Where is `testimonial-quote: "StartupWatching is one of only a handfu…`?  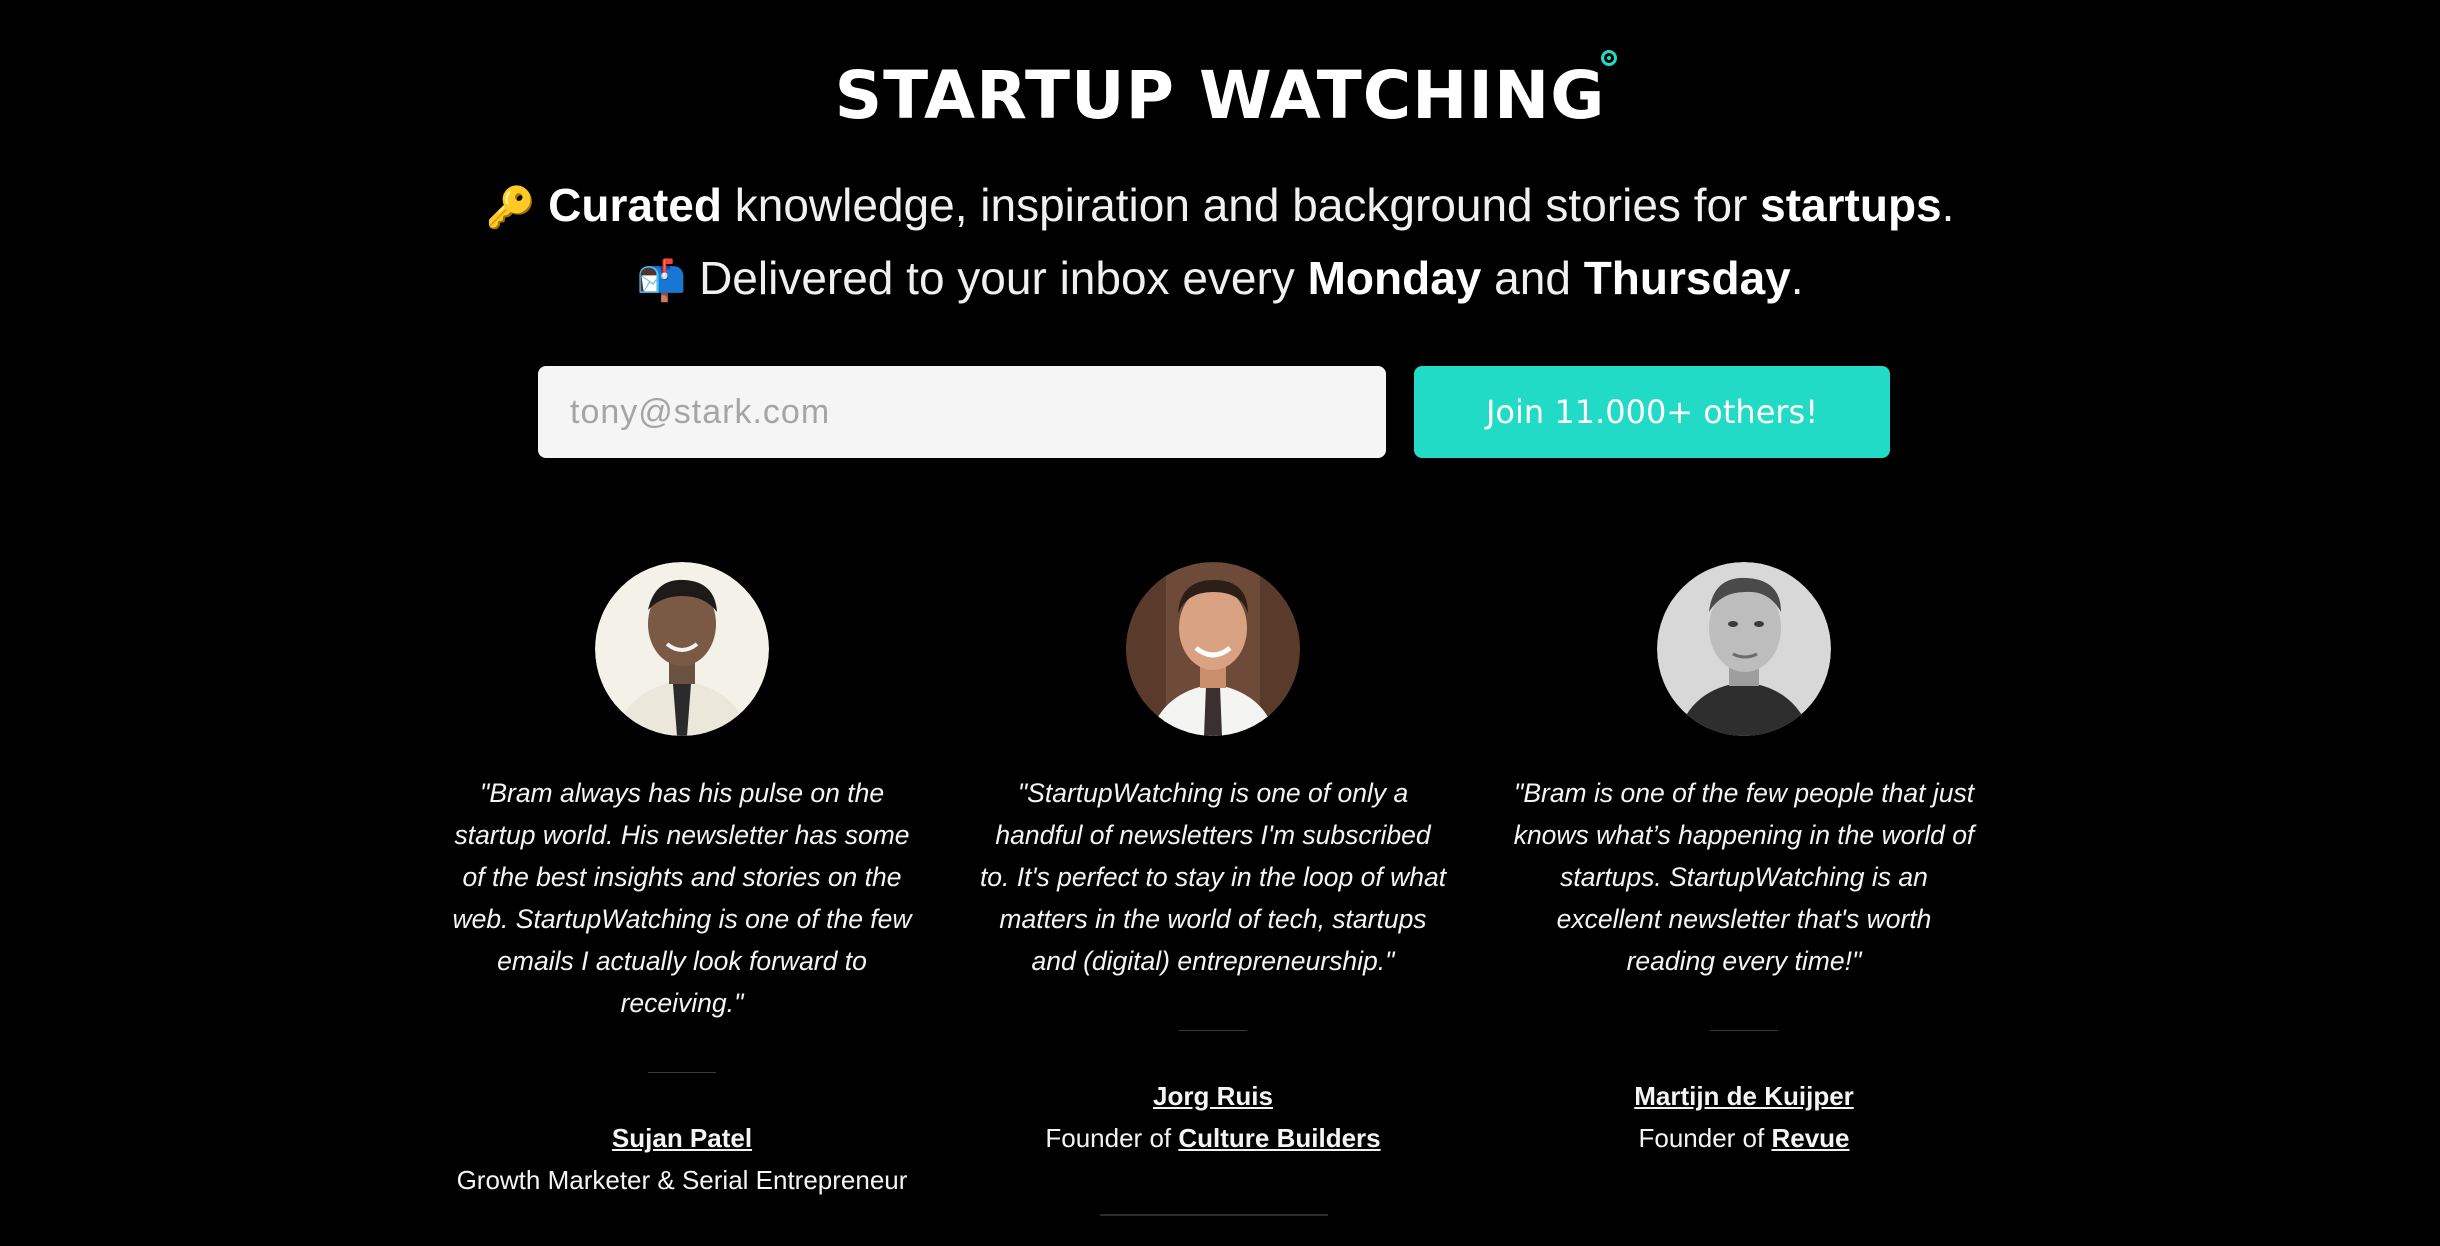 testimonial-quote: "StartupWatching is one of only a handfu… is located at coordinates (1213, 877).